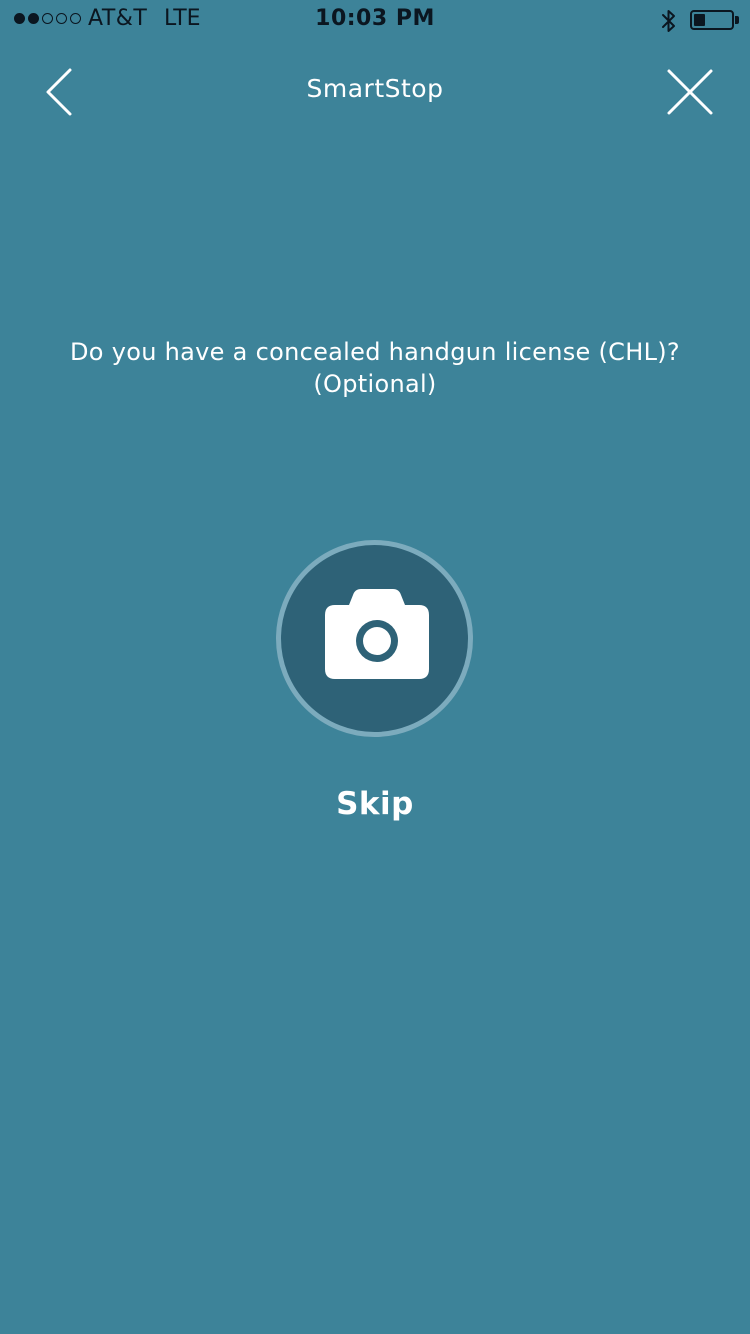 The width and height of the screenshot is (750, 1334). Describe the element at coordinates (699, 20) in the screenshot. I see `battery-level-fill` at that location.